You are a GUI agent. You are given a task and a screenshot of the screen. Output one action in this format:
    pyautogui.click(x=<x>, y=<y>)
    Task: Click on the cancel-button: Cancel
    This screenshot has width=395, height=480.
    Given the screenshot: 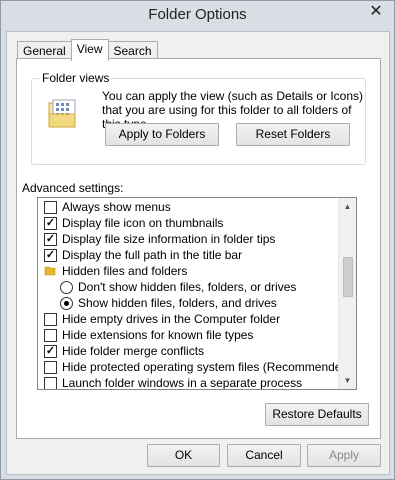 What is the action you would take?
    pyautogui.click(x=264, y=455)
    